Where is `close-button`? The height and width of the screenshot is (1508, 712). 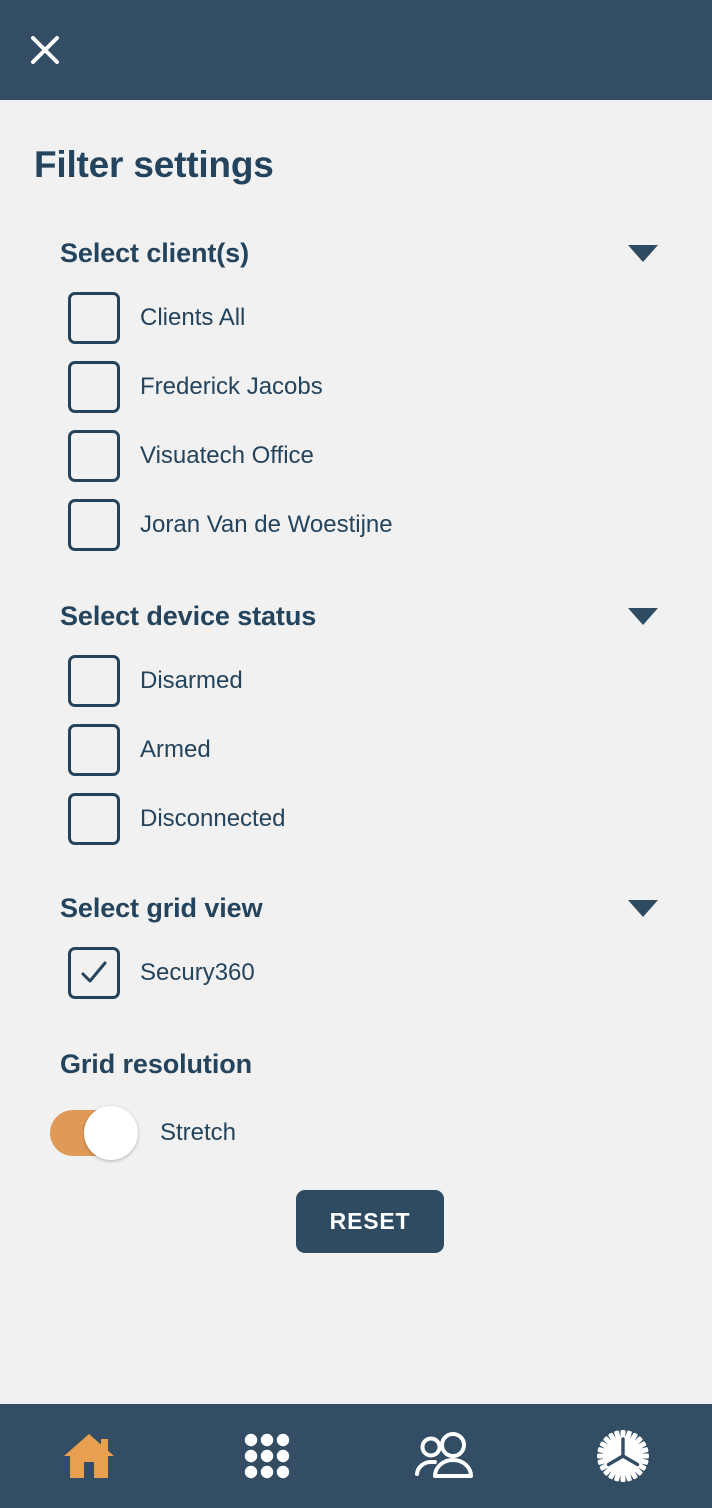
close-button is located at coordinates (45, 50).